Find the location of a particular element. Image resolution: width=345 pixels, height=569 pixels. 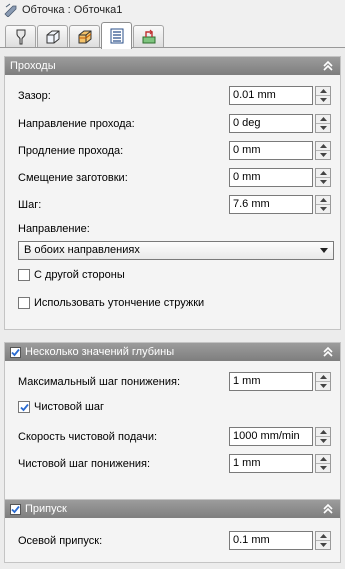

depth-title: Несколько значений глубины is located at coordinates (100, 352).